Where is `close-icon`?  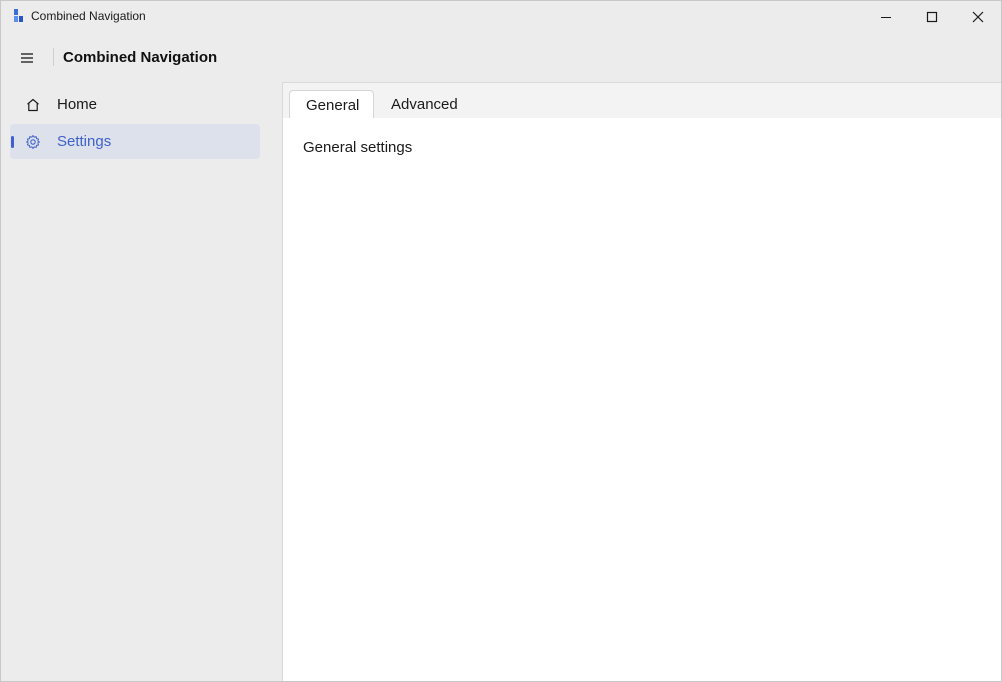
close-icon is located at coordinates (978, 16).